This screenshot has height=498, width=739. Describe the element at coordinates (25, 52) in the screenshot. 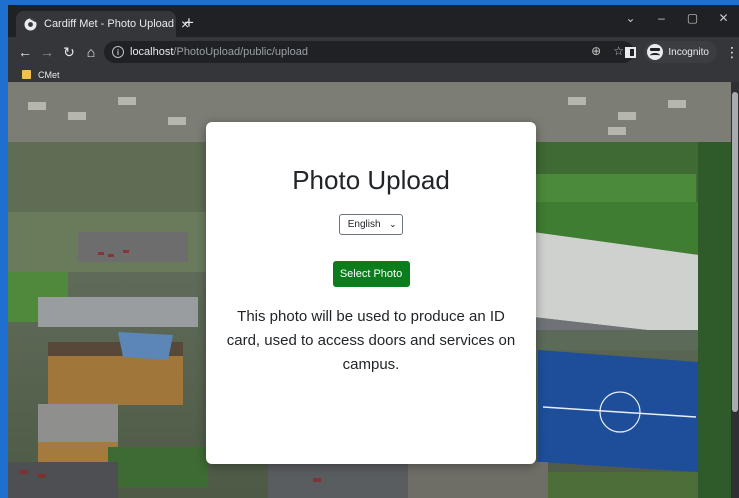

I see `back-arrow-icon: ←` at that location.